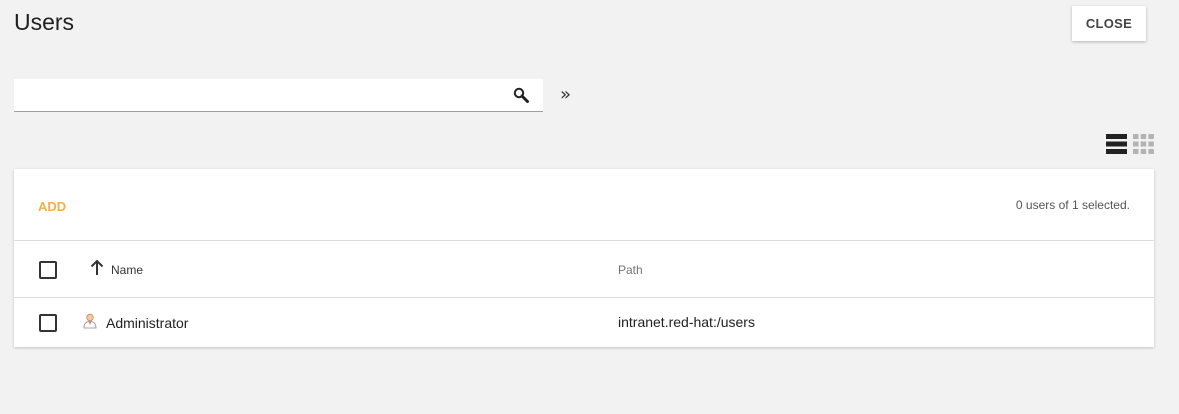 This screenshot has height=414, width=1179. Describe the element at coordinates (686, 322) in the screenshot. I see `row-path: intranet.red-hat:/users` at that location.